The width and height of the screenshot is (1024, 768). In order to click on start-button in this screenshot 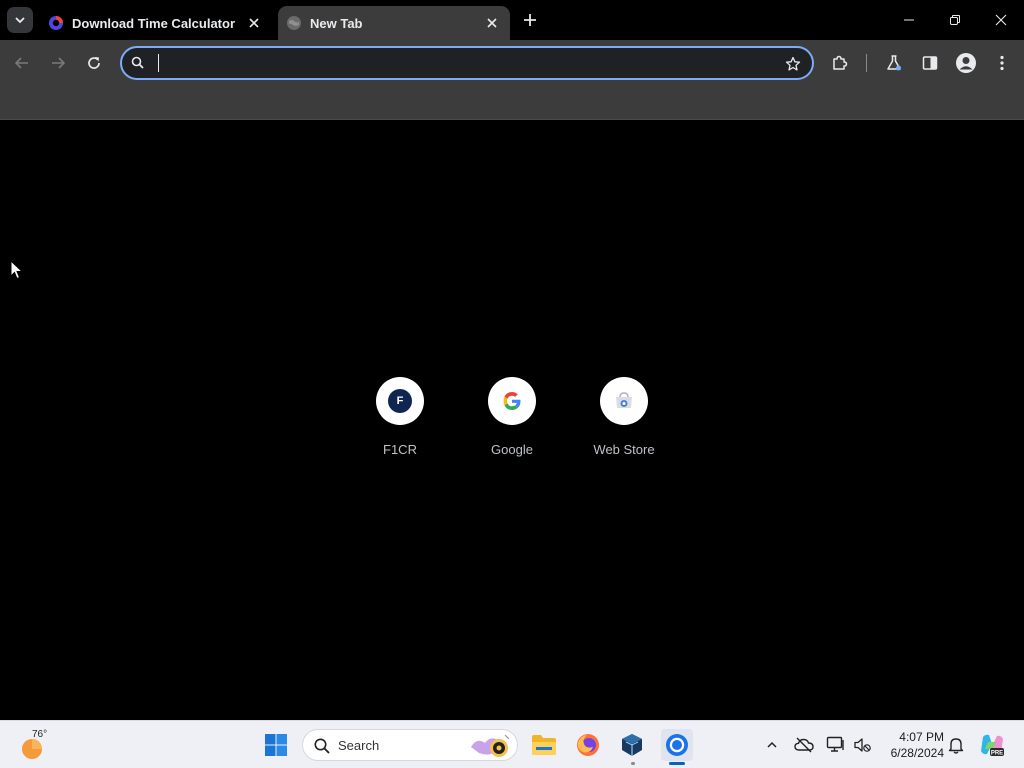, I will do `click(276, 745)`.